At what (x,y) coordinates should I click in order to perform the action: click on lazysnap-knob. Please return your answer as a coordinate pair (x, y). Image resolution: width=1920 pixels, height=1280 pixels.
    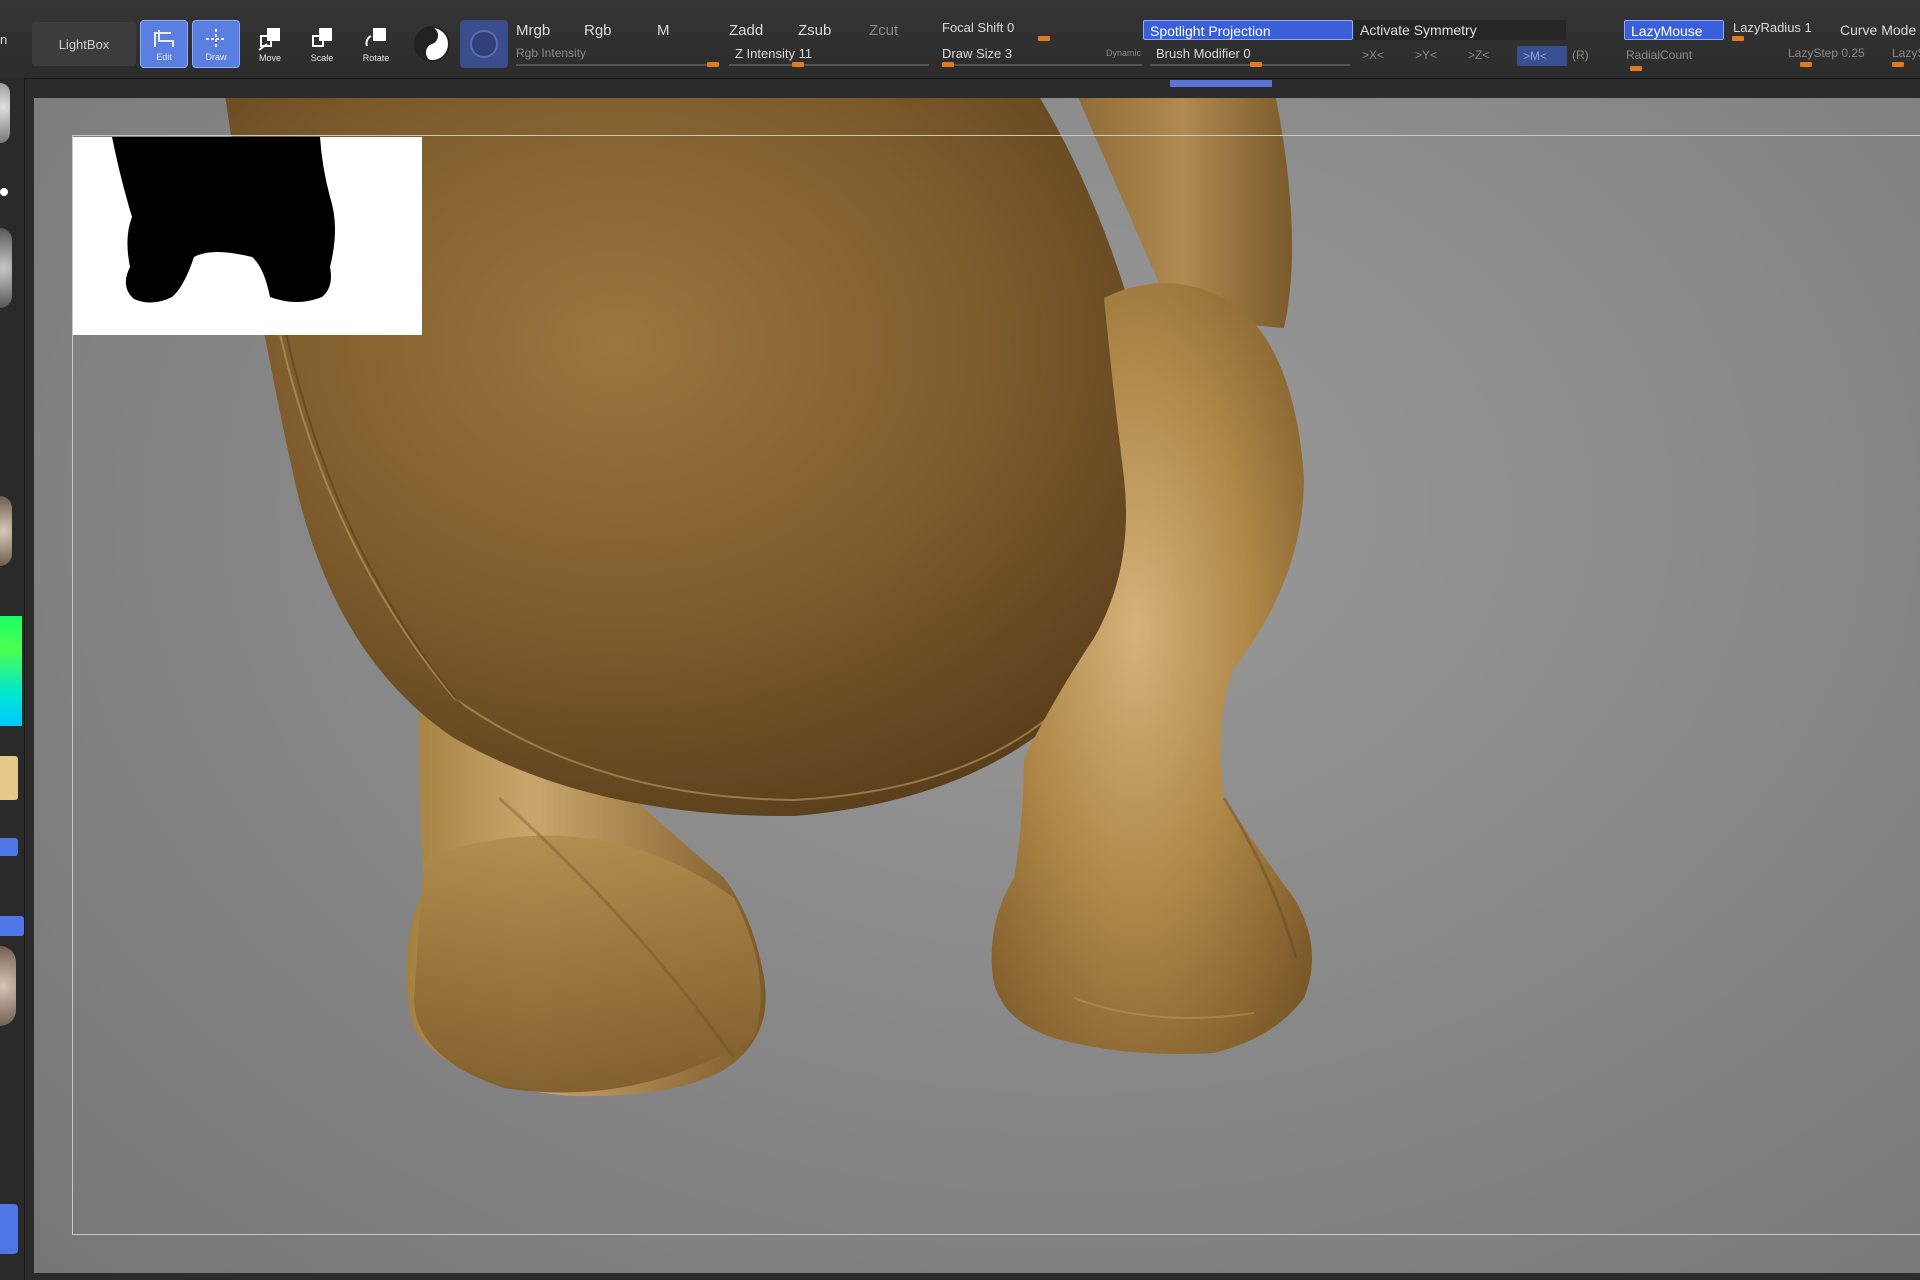
    Looking at the image, I should click on (1898, 64).